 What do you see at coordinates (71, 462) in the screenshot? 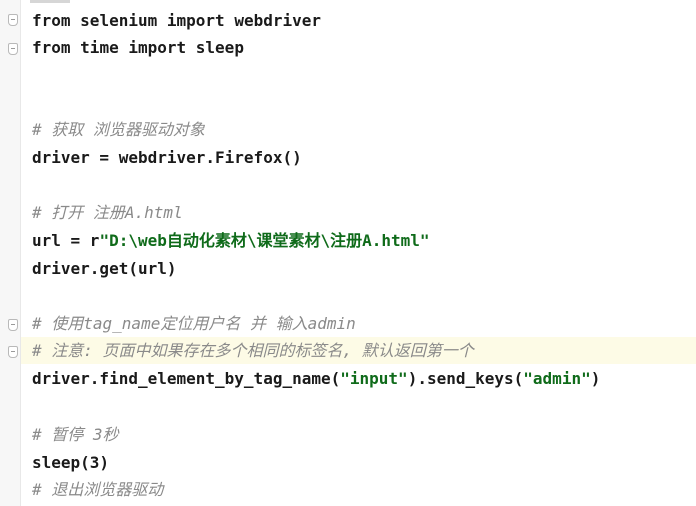
I see `code-text: sleep(3)` at bounding box center [71, 462].